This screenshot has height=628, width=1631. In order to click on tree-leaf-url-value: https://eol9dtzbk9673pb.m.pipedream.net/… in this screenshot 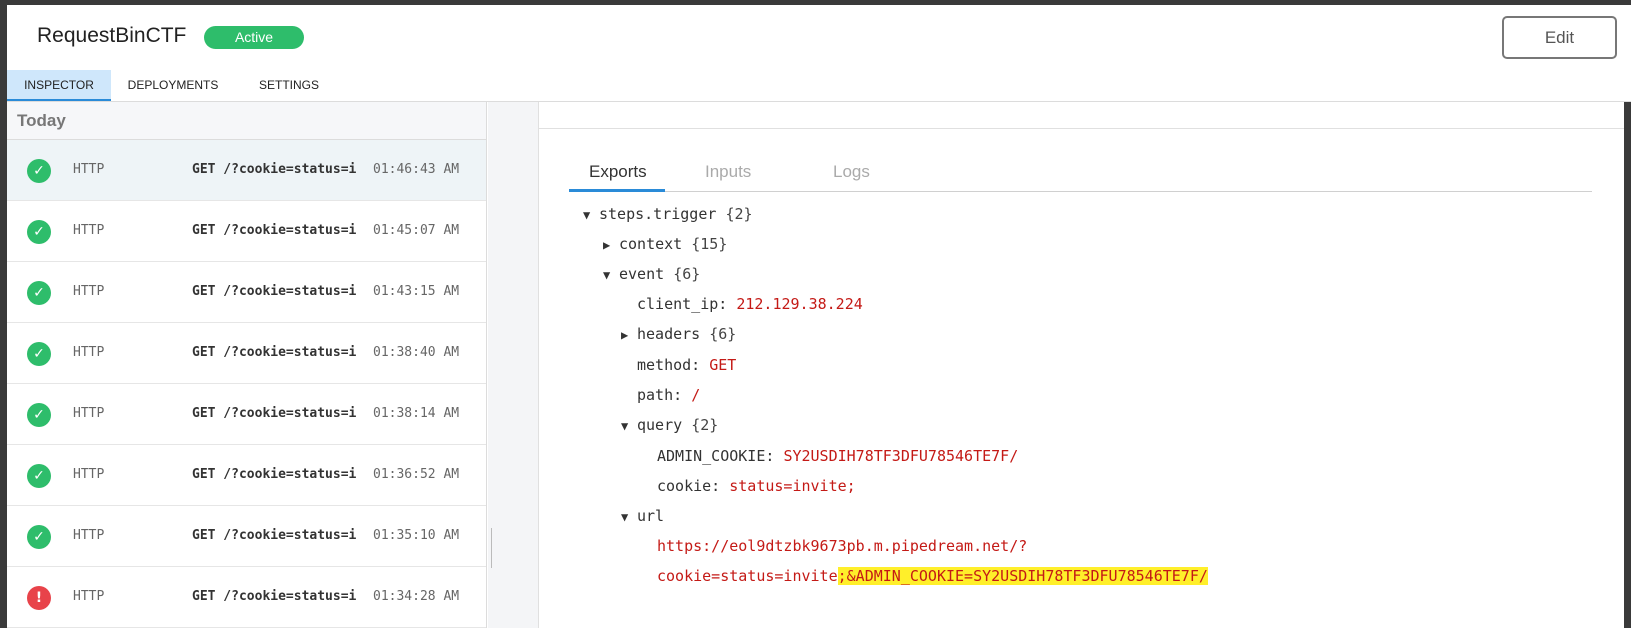, I will do `click(842, 546)`.